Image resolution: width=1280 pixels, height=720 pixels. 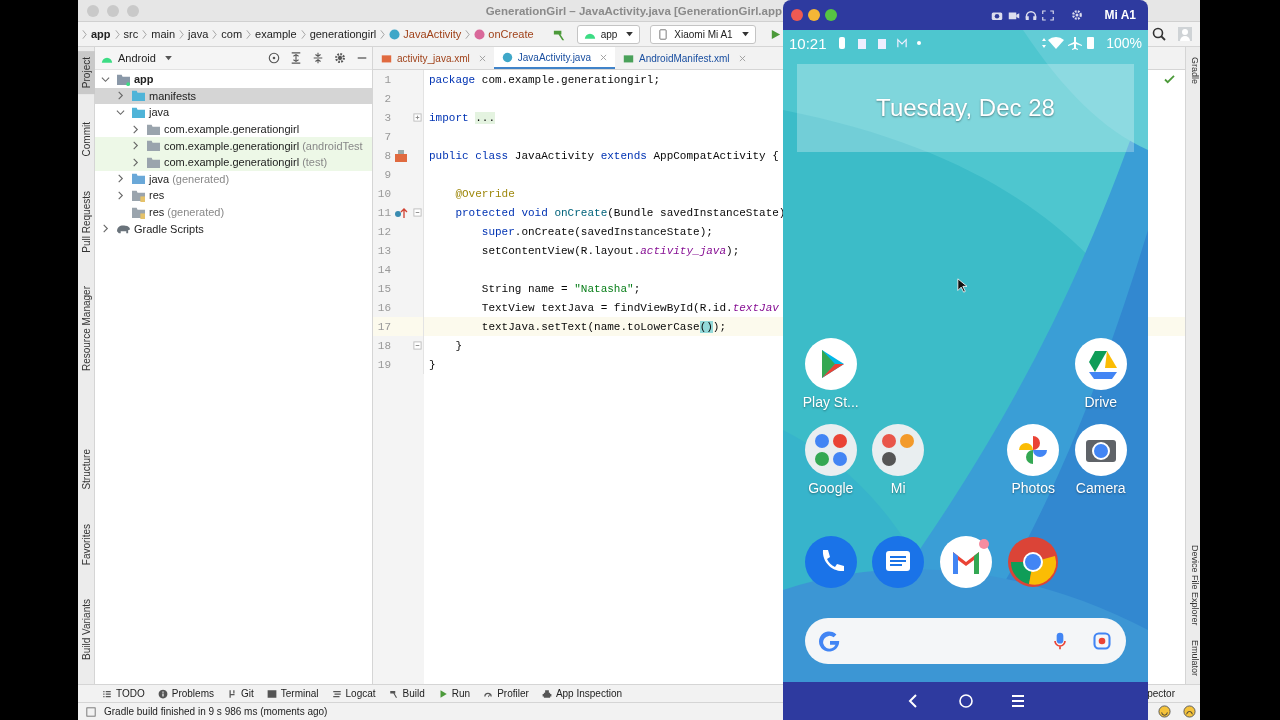 What do you see at coordinates (233, 179) in the screenshot?
I see `tree-item: java (generated)` at bounding box center [233, 179].